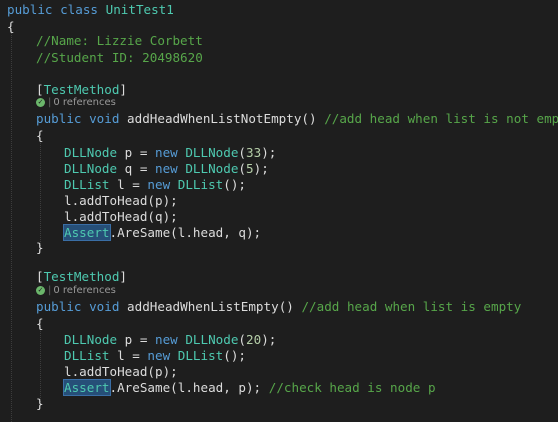 Image resolution: width=558 pixels, height=422 pixels. What do you see at coordinates (119, 58) in the screenshot?
I see `comment-student-id: //Student ID: 20498620` at bounding box center [119, 58].